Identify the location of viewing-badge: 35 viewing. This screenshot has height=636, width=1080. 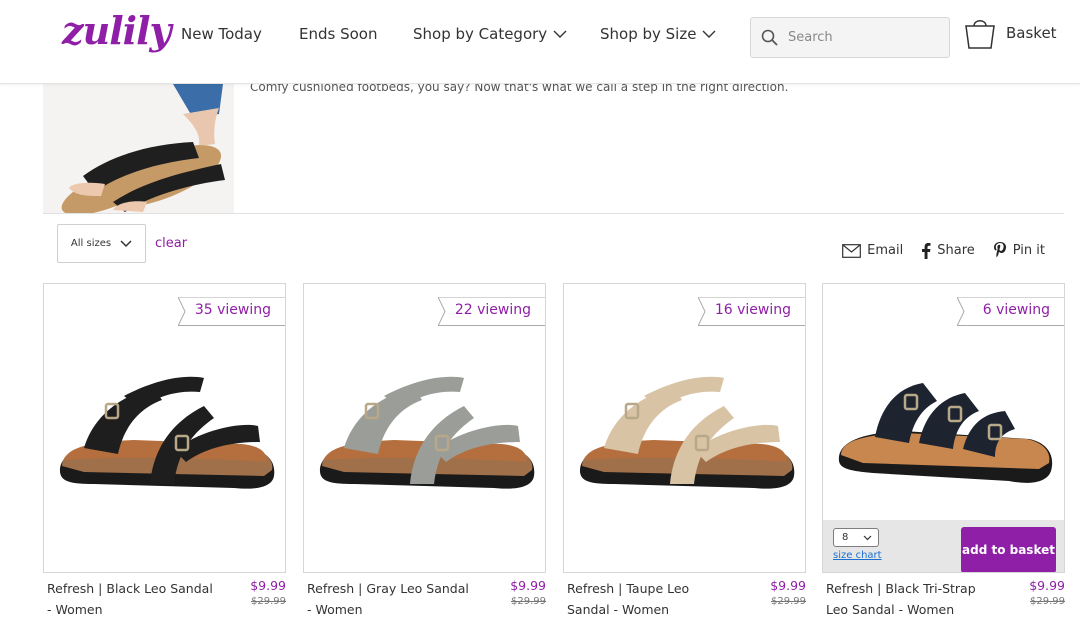
(231, 311).